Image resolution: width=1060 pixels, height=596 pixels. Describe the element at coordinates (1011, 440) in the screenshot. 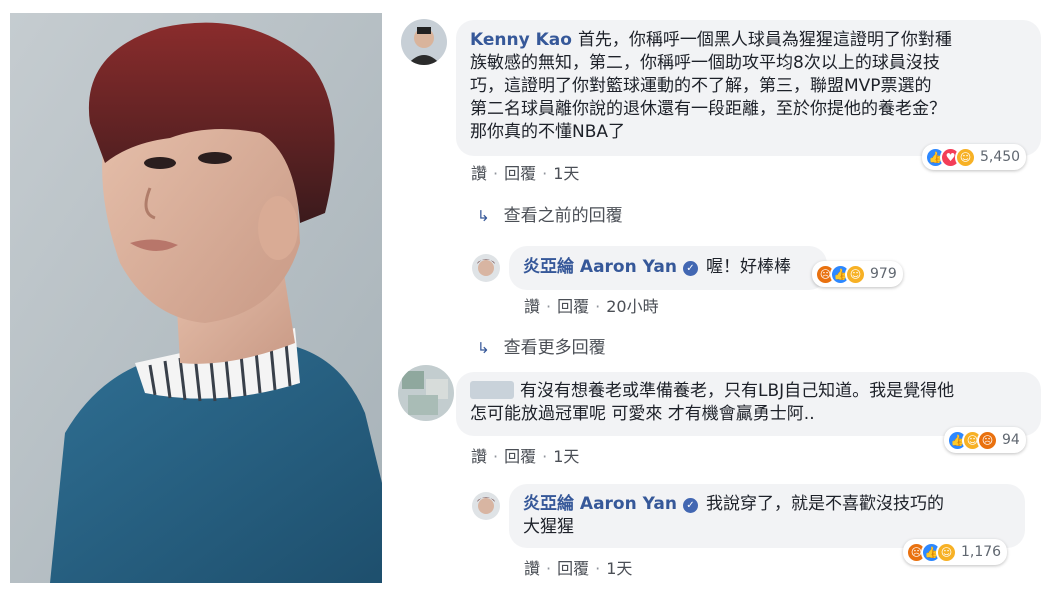

I see `reaction-count: 94` at that location.